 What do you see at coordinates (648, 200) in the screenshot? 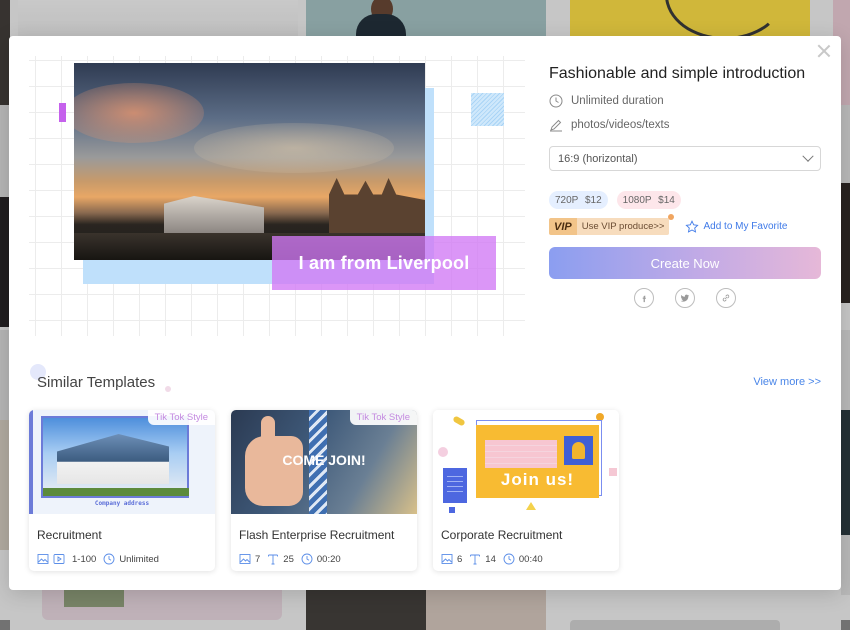
I see `price-tag-1080p: 1080P $14` at bounding box center [648, 200].